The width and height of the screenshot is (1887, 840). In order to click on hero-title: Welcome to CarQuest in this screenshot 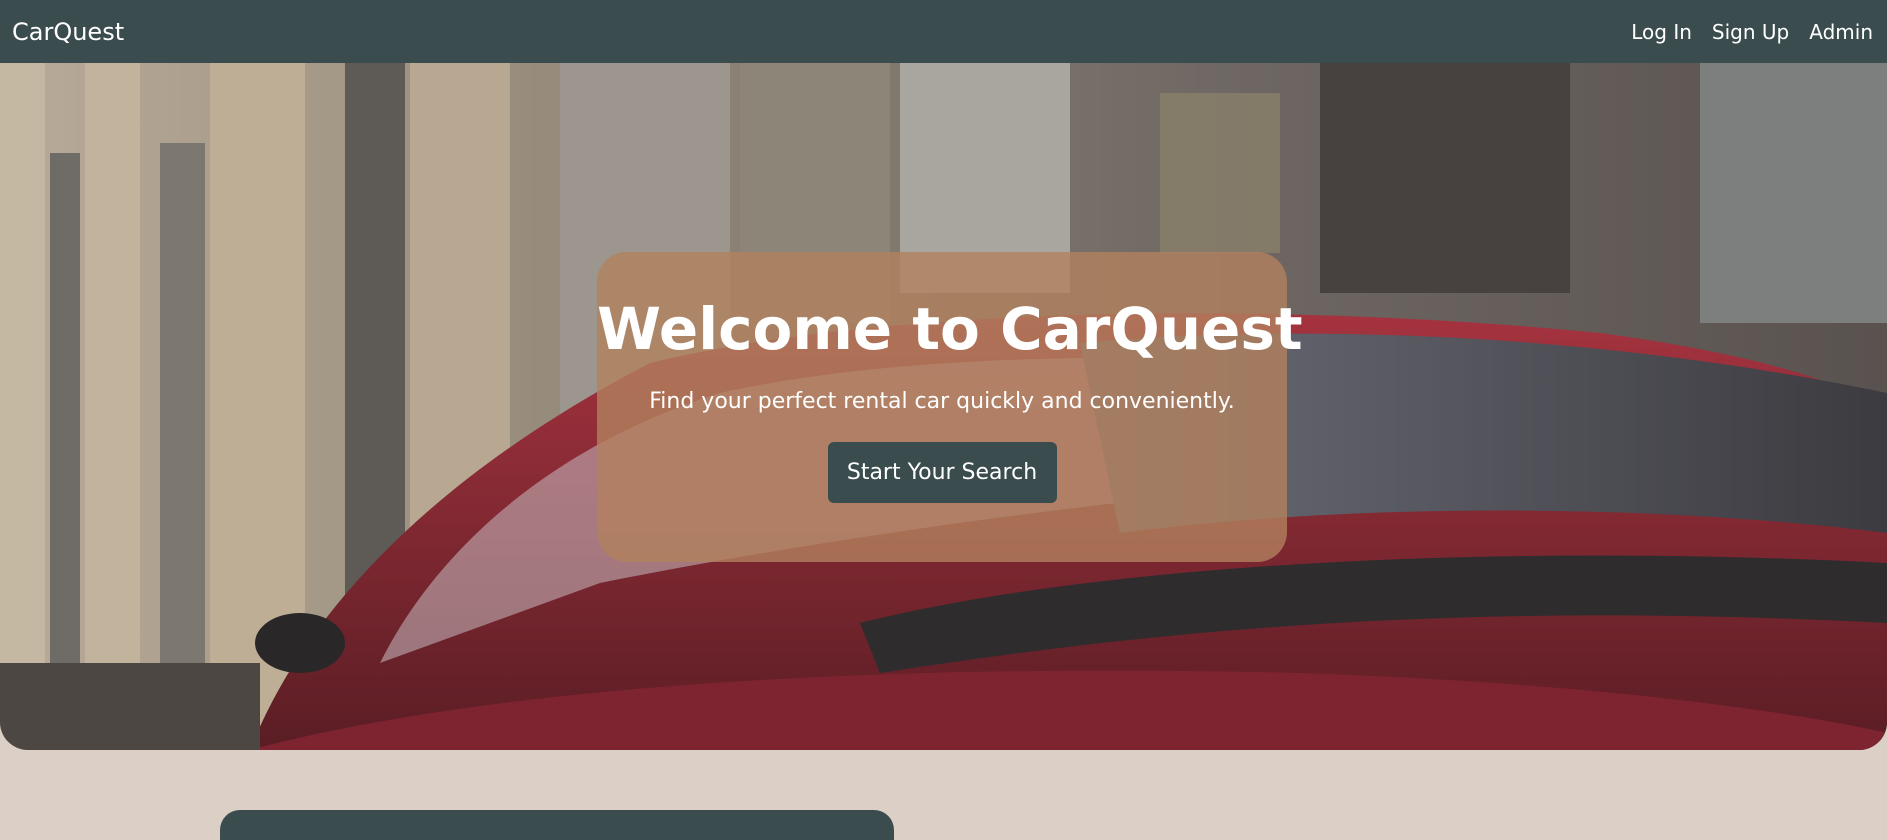, I will do `click(950, 329)`.